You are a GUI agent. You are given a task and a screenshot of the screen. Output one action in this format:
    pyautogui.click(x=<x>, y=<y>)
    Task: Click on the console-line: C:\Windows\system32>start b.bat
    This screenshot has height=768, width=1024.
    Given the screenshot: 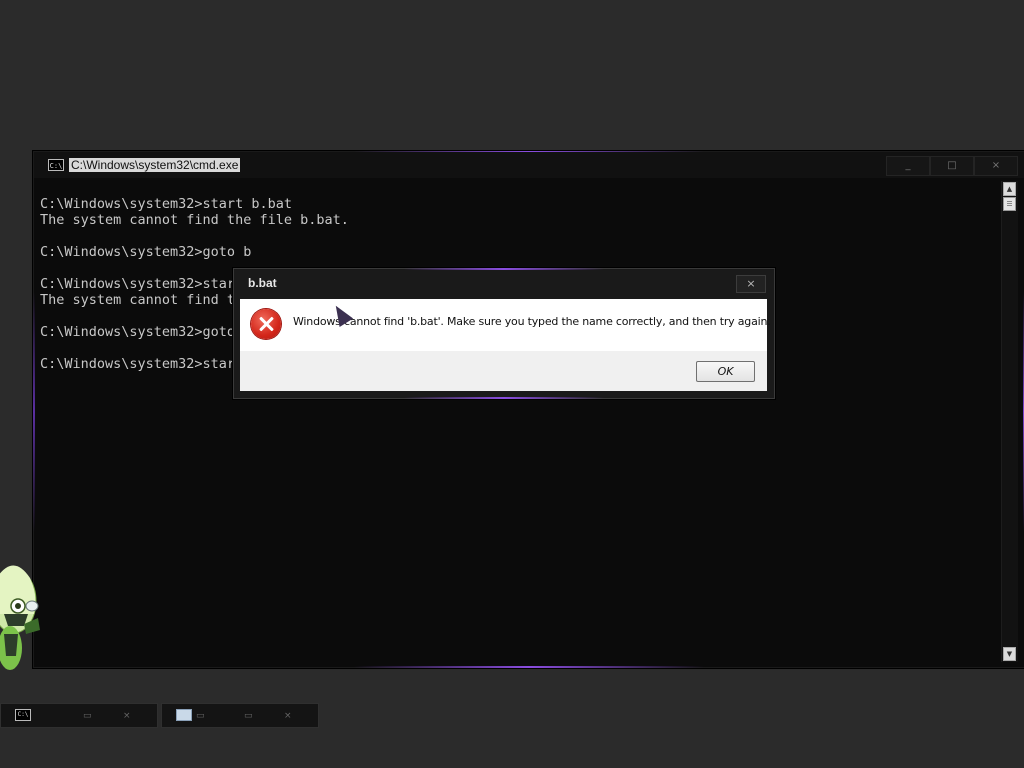 What is the action you would take?
    pyautogui.click(x=166, y=204)
    